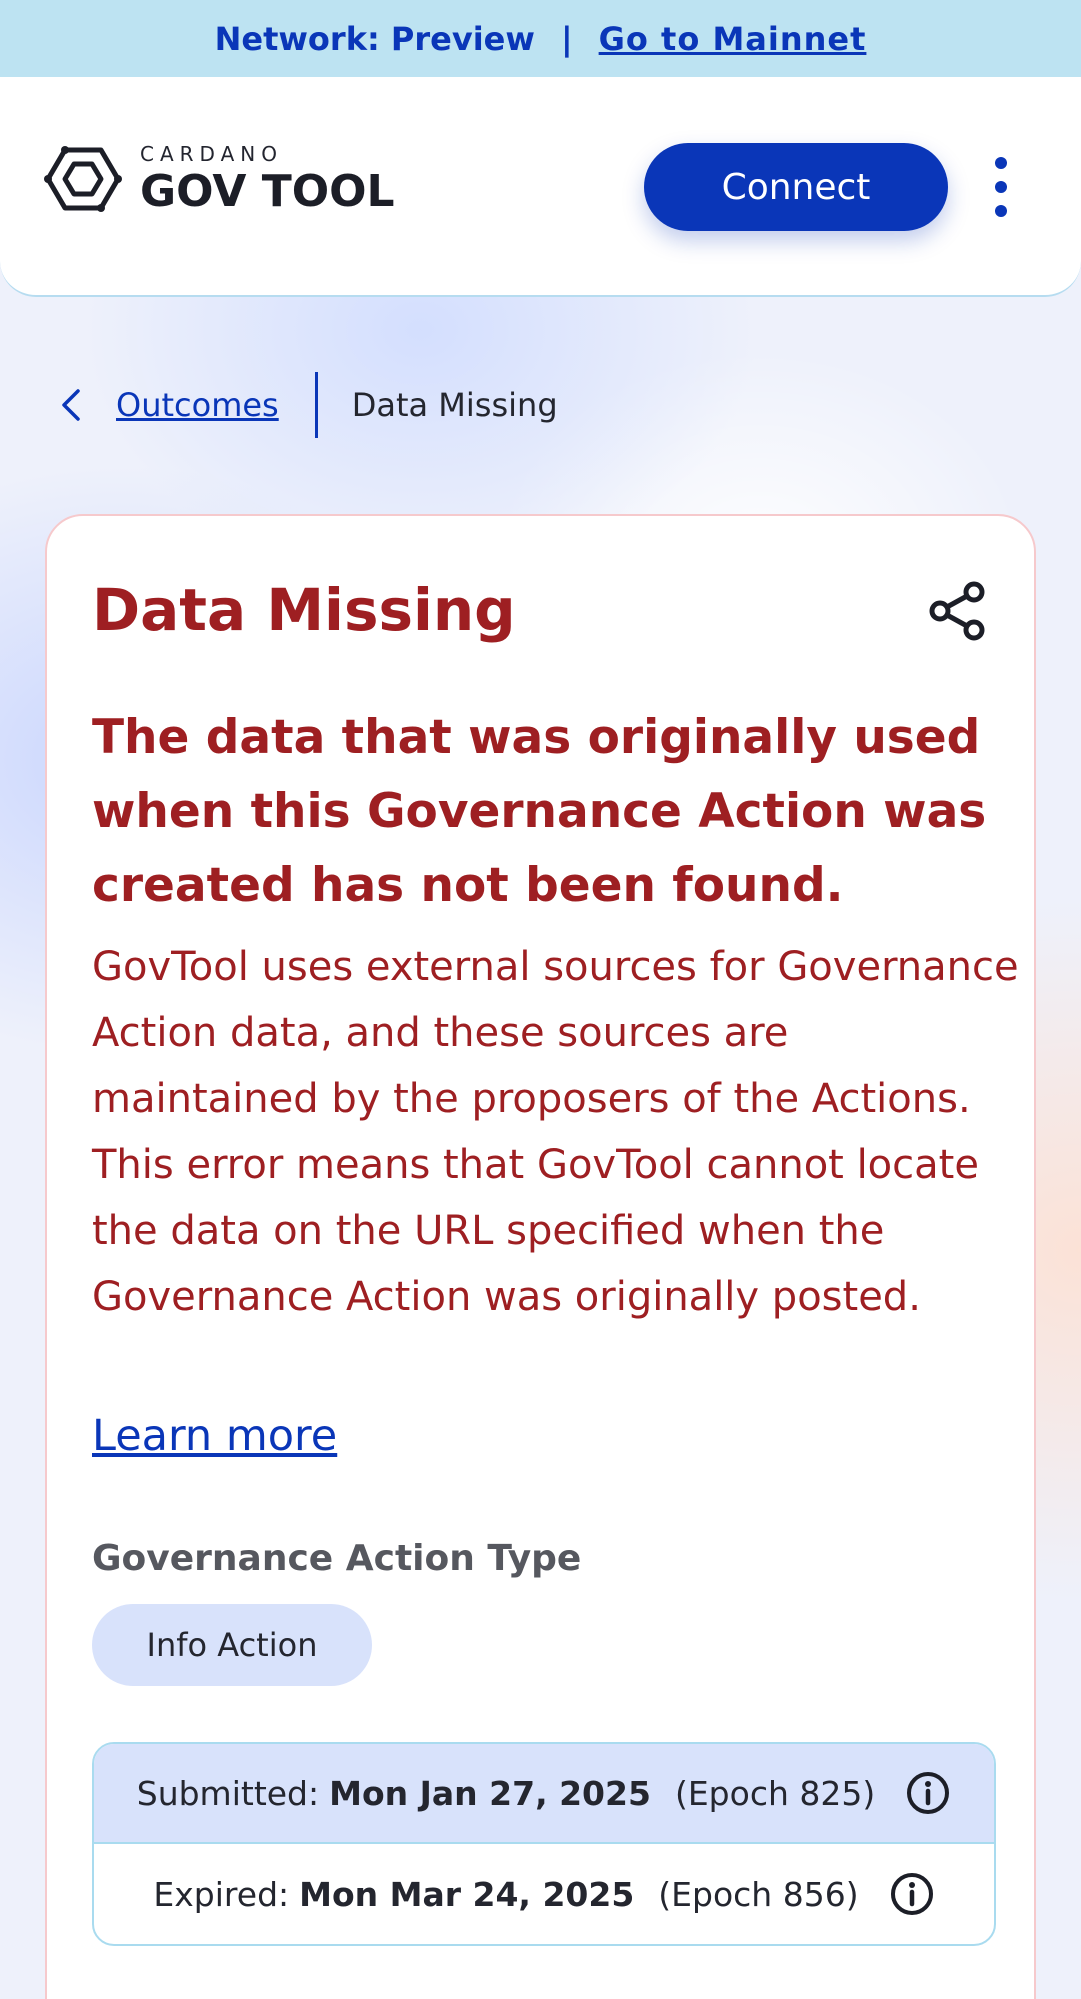  What do you see at coordinates (211, 154) in the screenshot?
I see `logo-small-text: CARDANO` at bounding box center [211, 154].